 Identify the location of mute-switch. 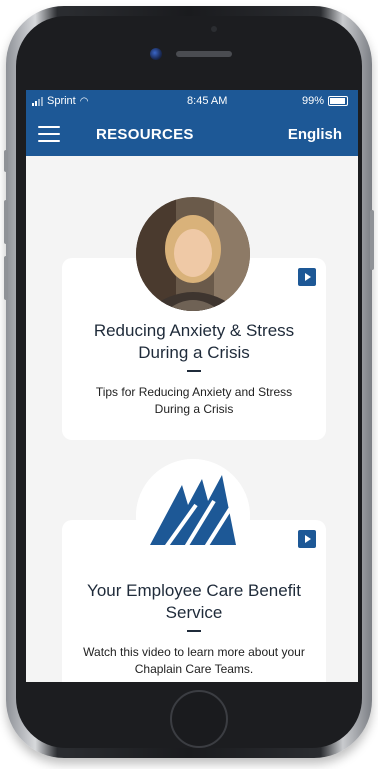
(6, 161).